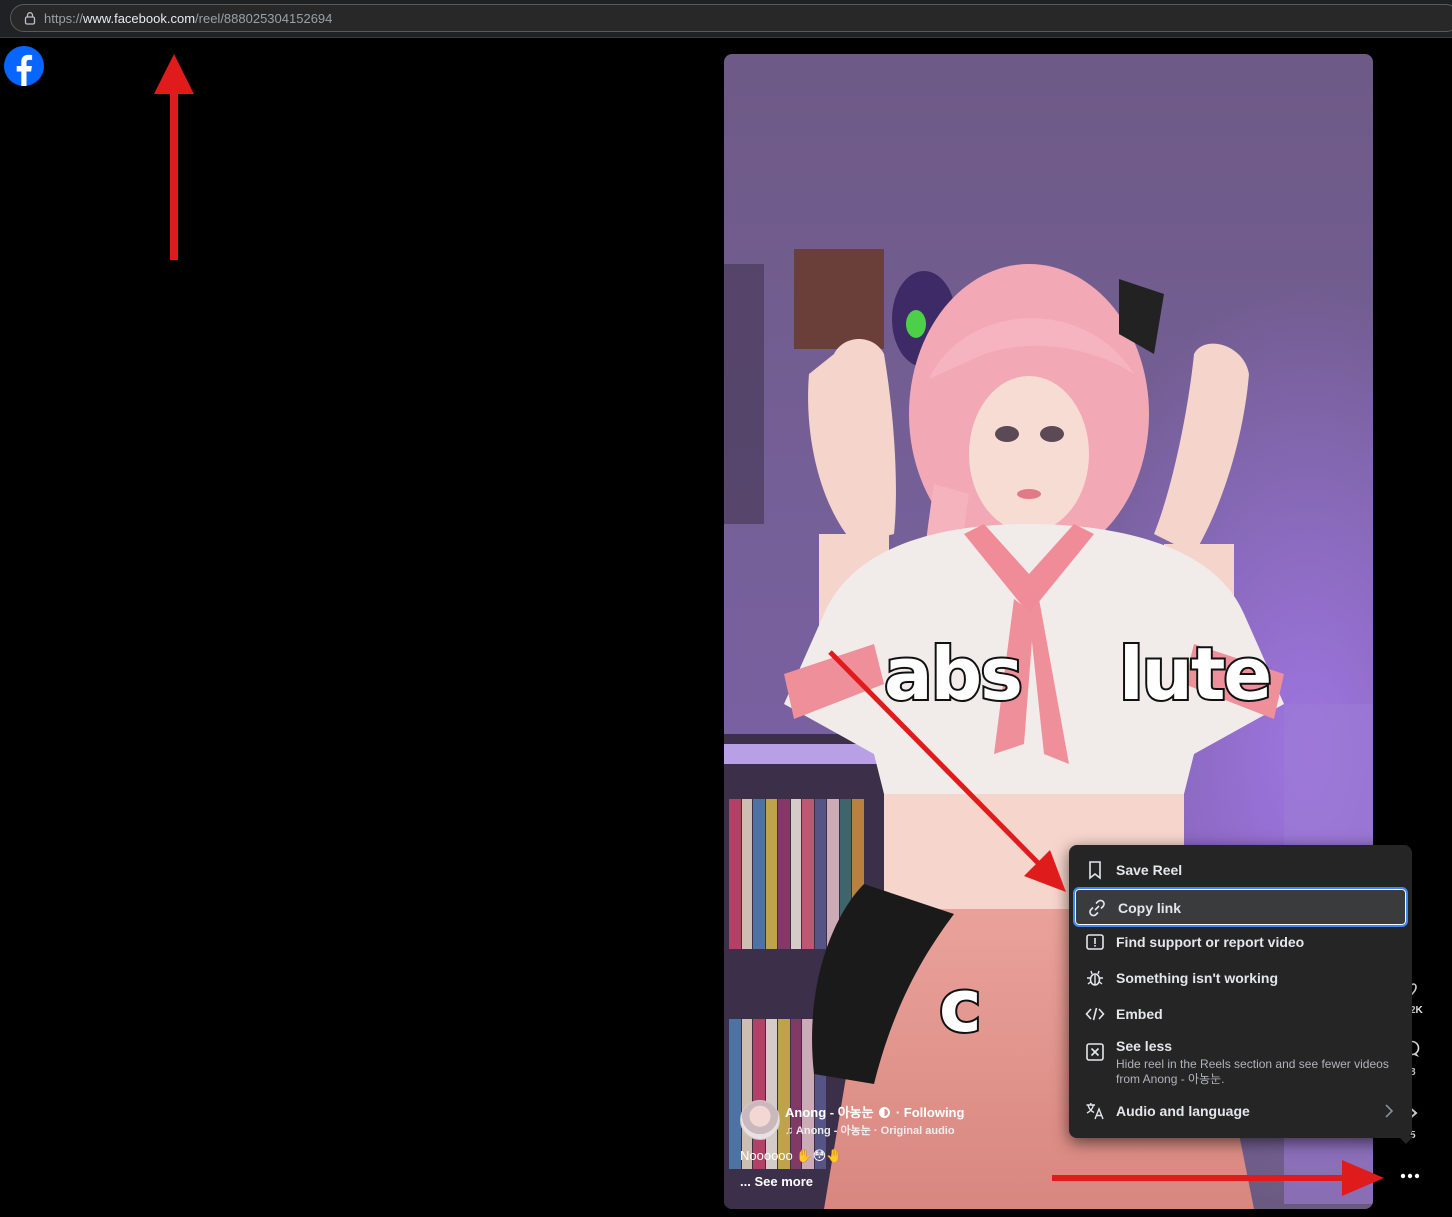 The image size is (1452, 1217). I want to click on more-options-icon, so click(1410, 1176).